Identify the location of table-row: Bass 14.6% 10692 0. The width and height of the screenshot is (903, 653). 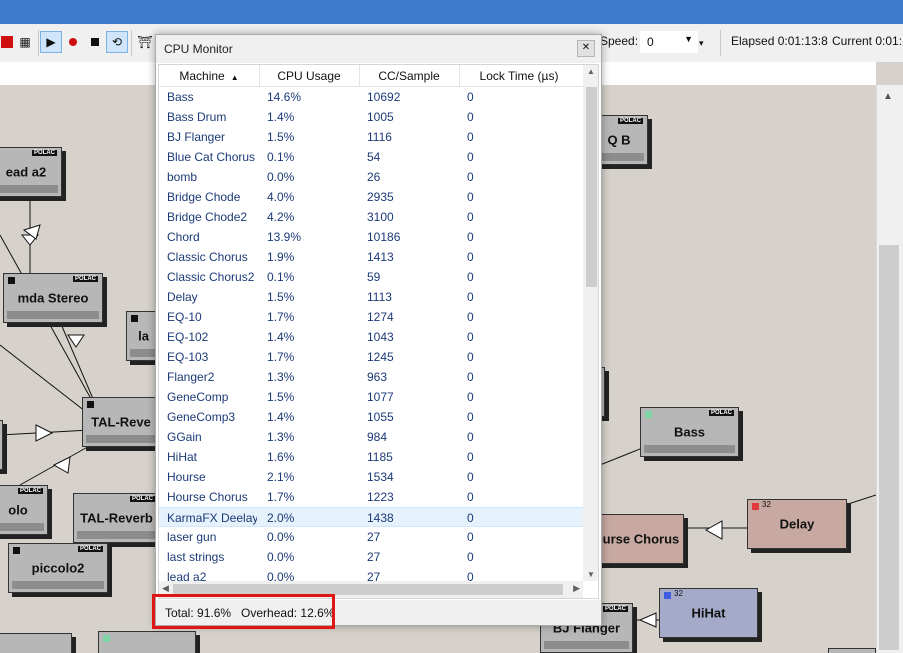
(371, 97).